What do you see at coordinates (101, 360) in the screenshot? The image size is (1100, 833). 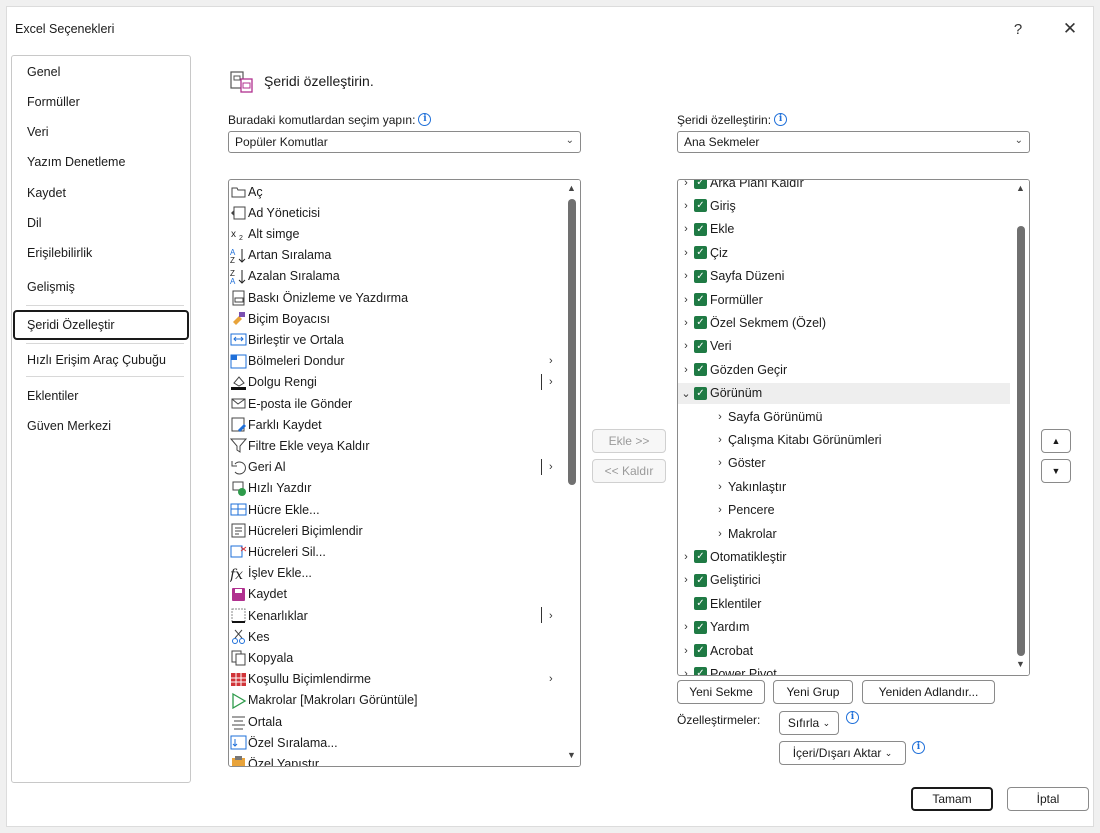 I see `nav-item-hizli-erisim: Hızlı Erişim Araç Çubuğu` at bounding box center [101, 360].